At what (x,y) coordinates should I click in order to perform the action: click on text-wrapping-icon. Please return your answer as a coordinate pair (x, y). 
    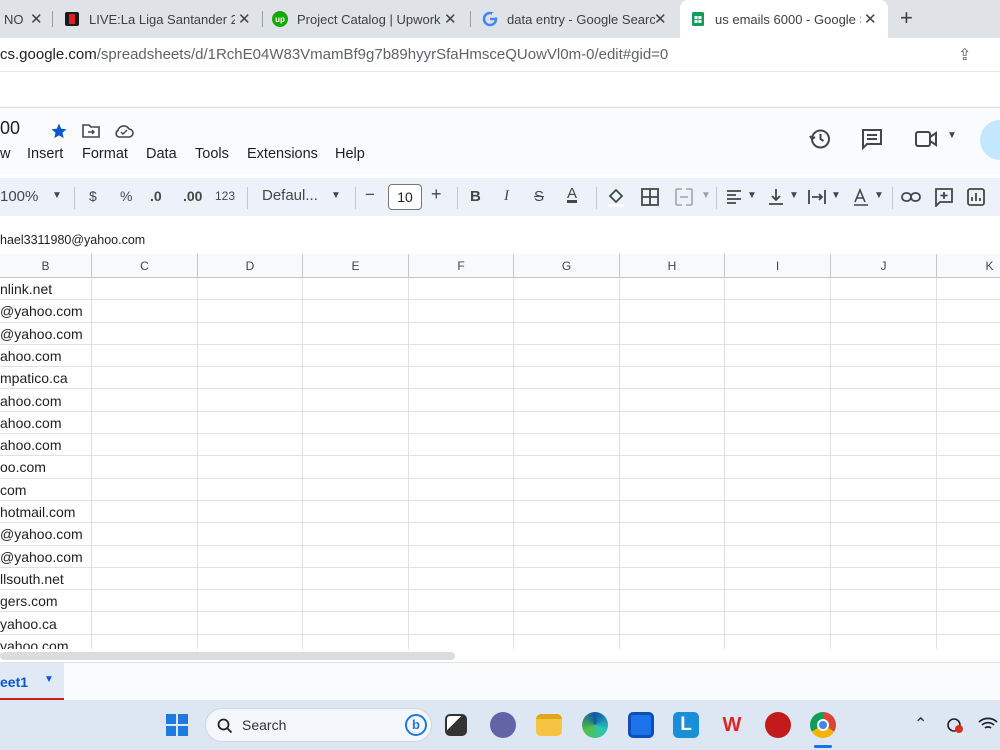
    Looking at the image, I should click on (817, 197).